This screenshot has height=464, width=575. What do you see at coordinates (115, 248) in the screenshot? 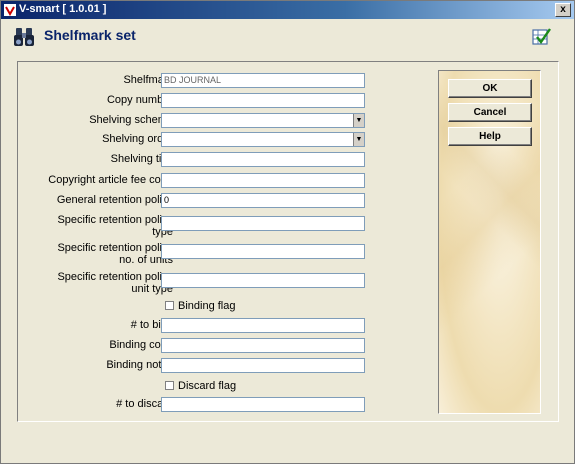
I see `specific-retention-units-label-1: Specific retention policy` at bounding box center [115, 248].